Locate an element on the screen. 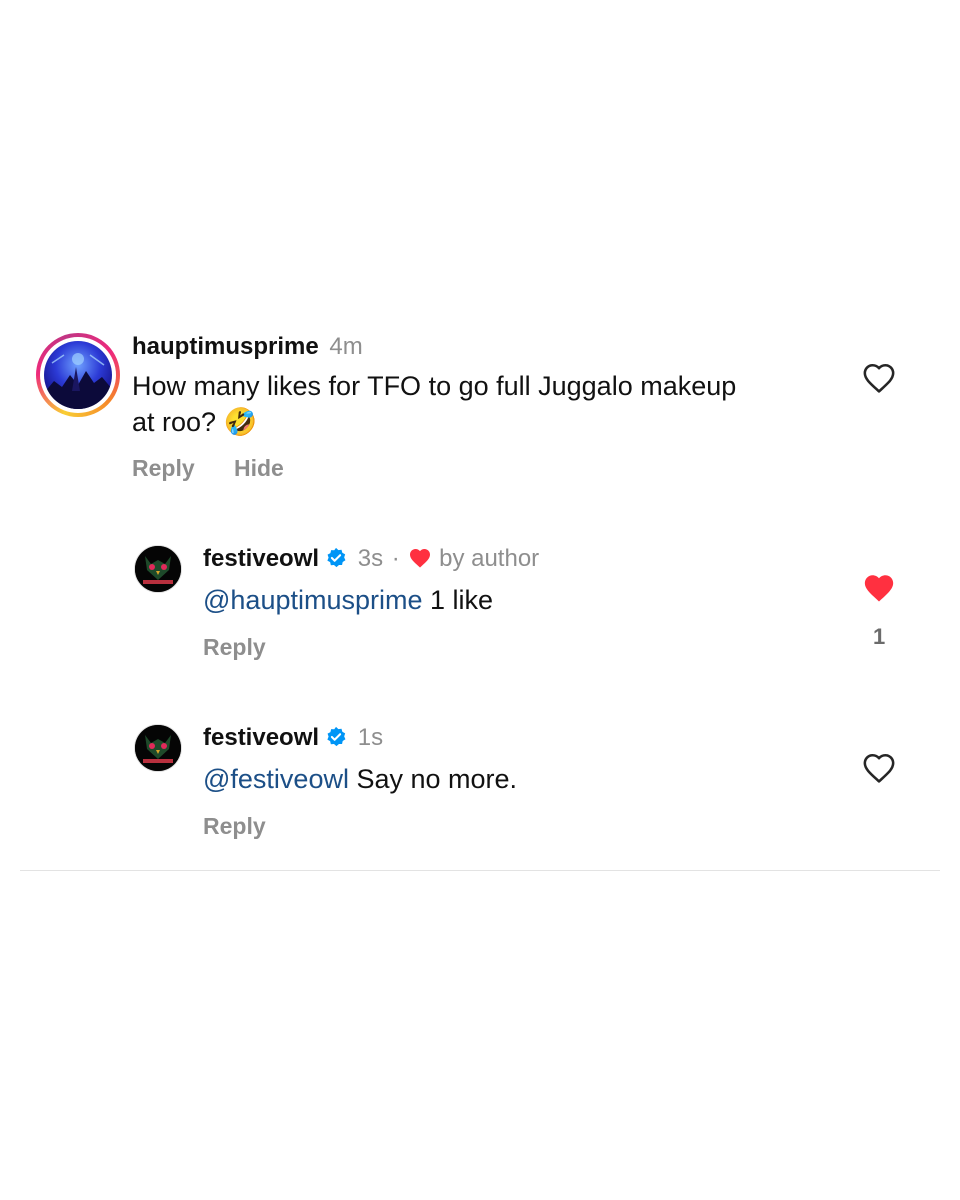 Image resolution: width=960 pixels, height=1200 pixels. reply-text: @festiveowl Say no more. is located at coordinates (360, 779).